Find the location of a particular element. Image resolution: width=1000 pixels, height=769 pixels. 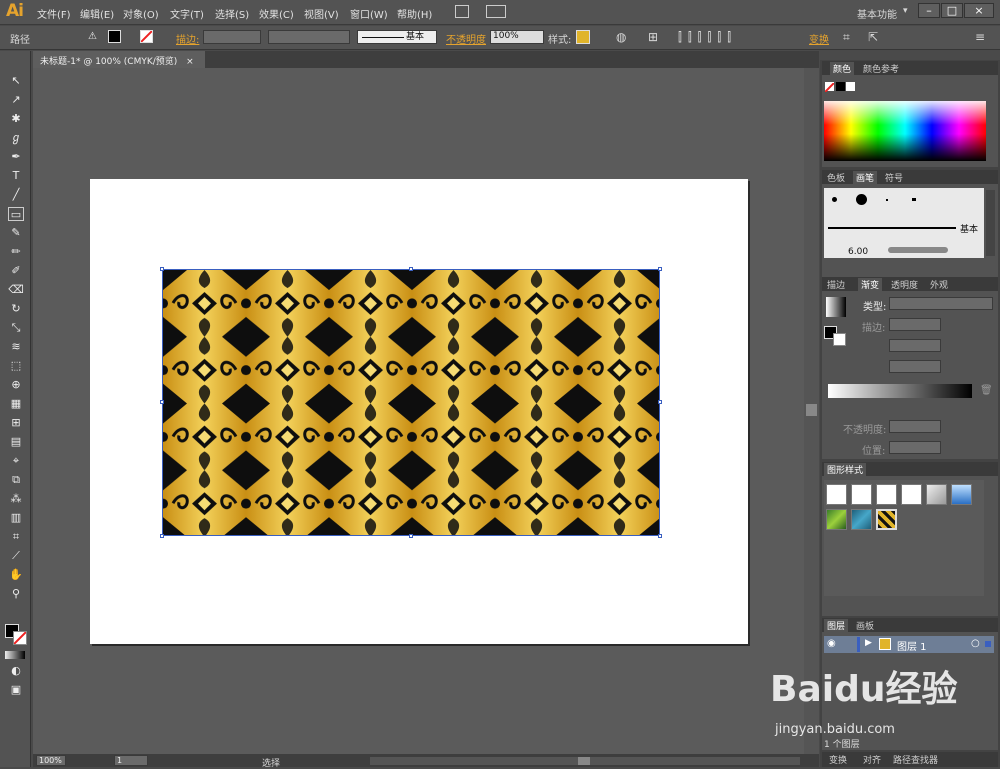

opacity-label: 不透明度 is located at coordinates (466, 38).